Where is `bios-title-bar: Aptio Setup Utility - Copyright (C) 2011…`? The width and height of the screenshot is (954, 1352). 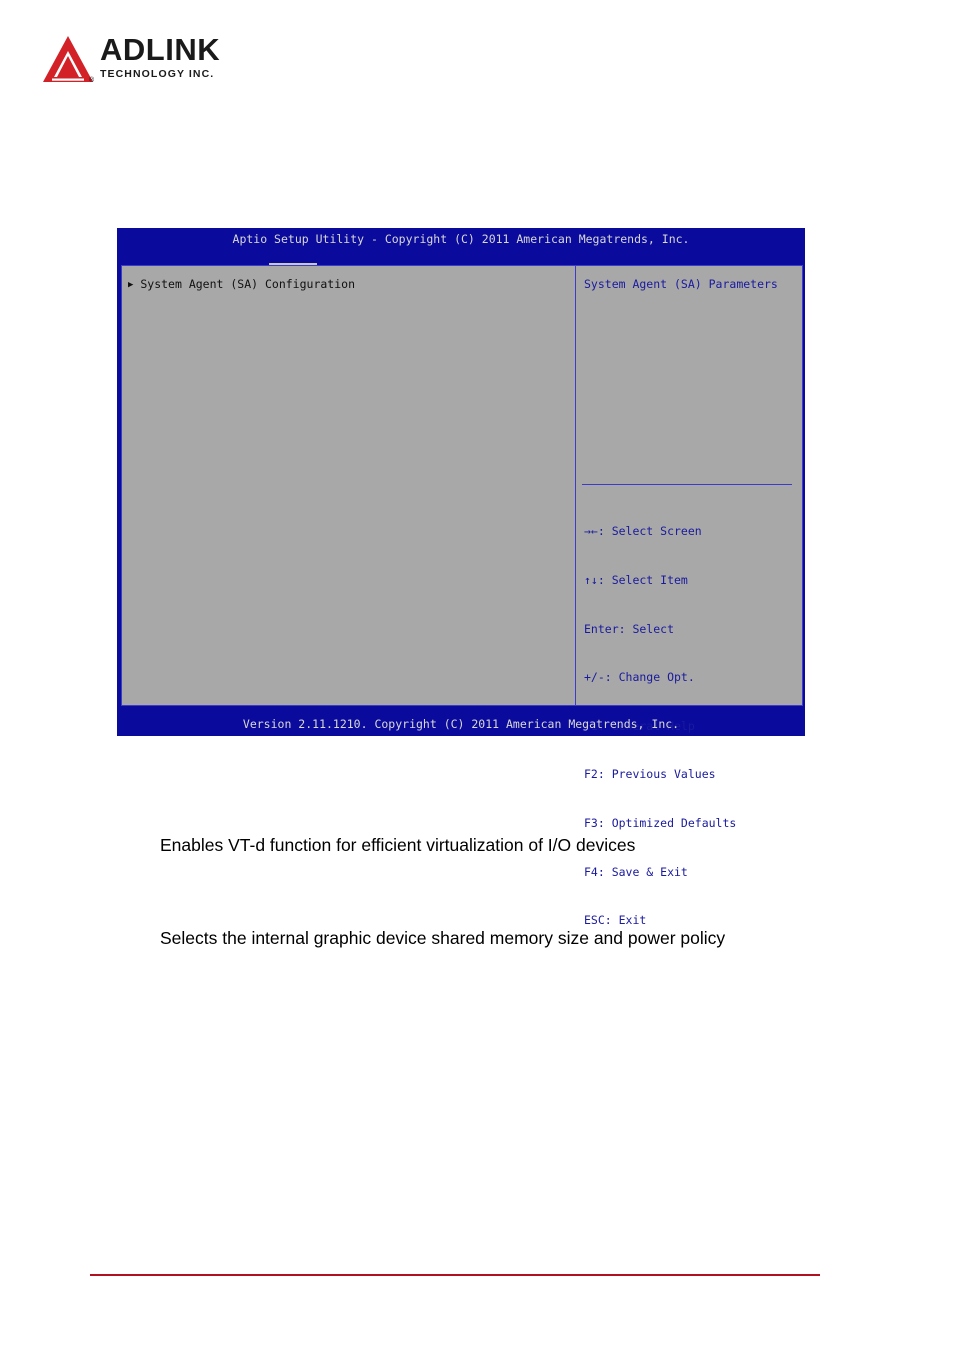 bios-title-bar: Aptio Setup Utility - Copyright (C) 2011… is located at coordinates (461, 239).